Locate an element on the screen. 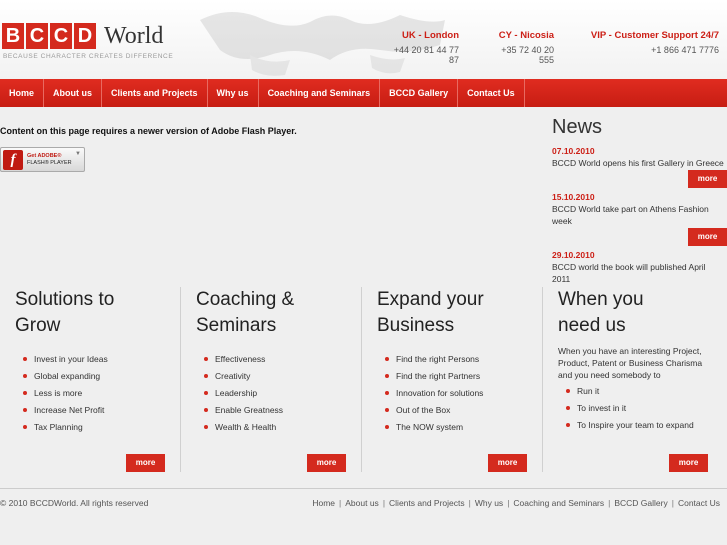 This screenshot has height=545, width=727. list-item: Effectiveness is located at coordinates (278, 359).